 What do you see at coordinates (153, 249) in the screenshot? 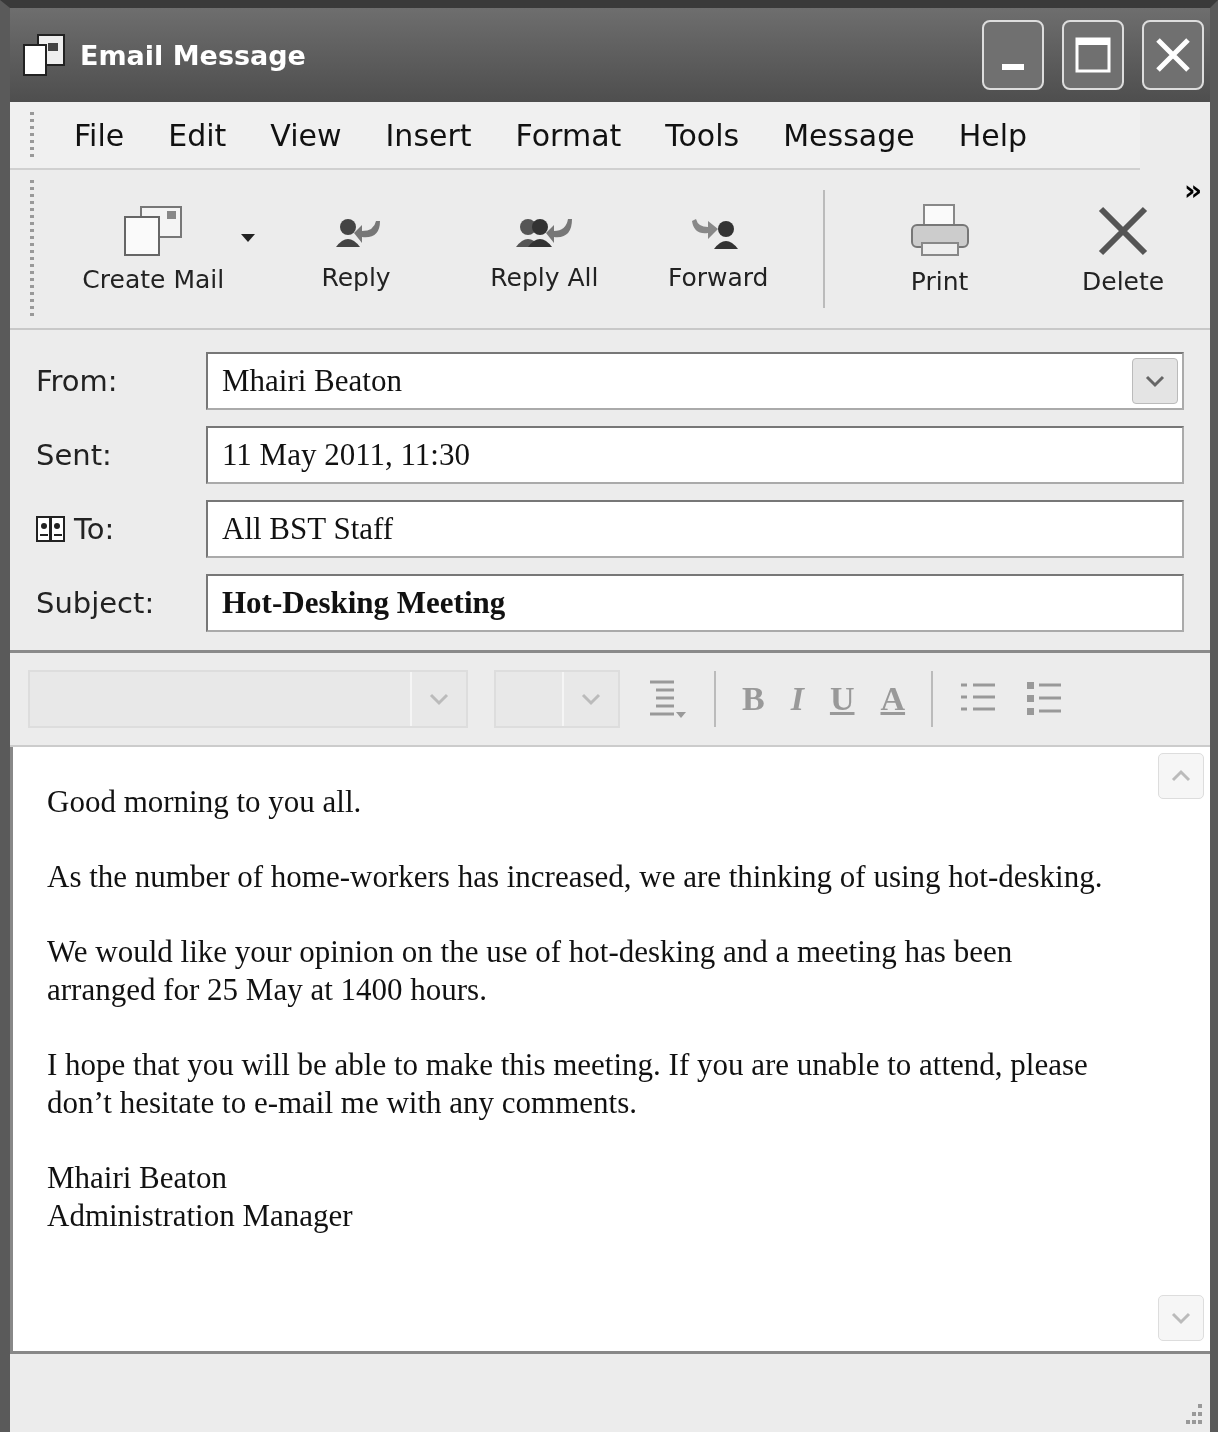
I see `toolbar-button: Create Mail` at bounding box center [153, 249].